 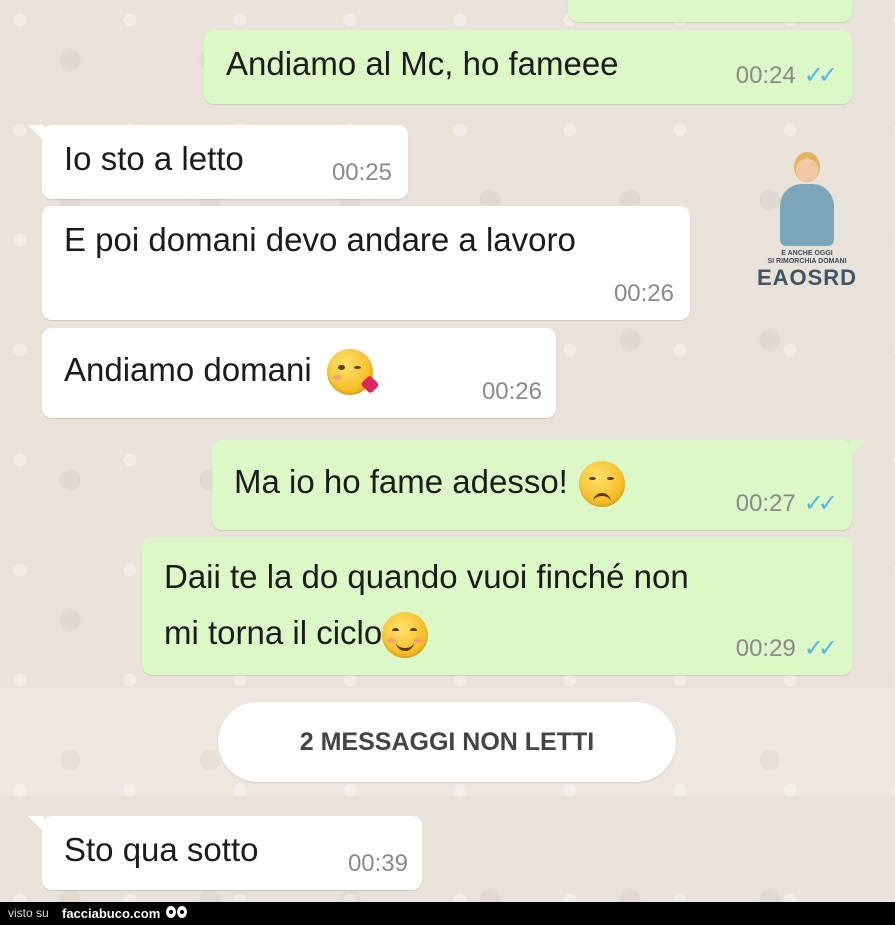 I want to click on message-text: Andiamo domani, so click(x=188, y=369).